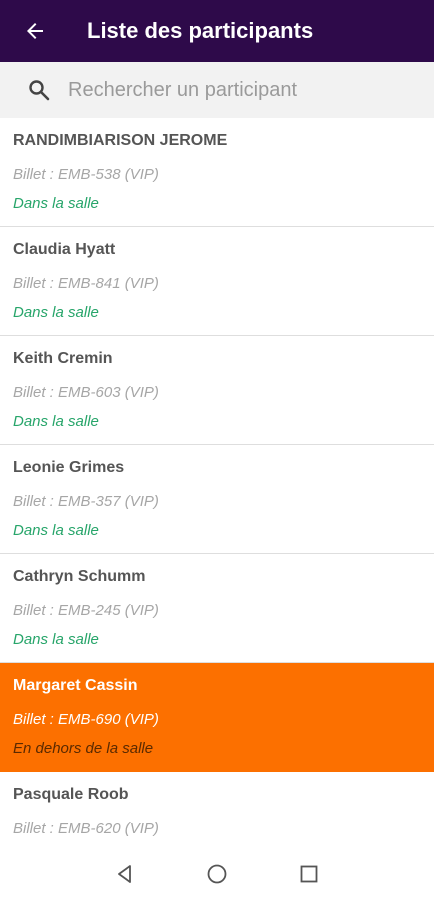 The image size is (434, 900). What do you see at coordinates (86, 828) in the screenshot?
I see `participant-ticket: Billet : EMB-620 (VIP)` at bounding box center [86, 828].